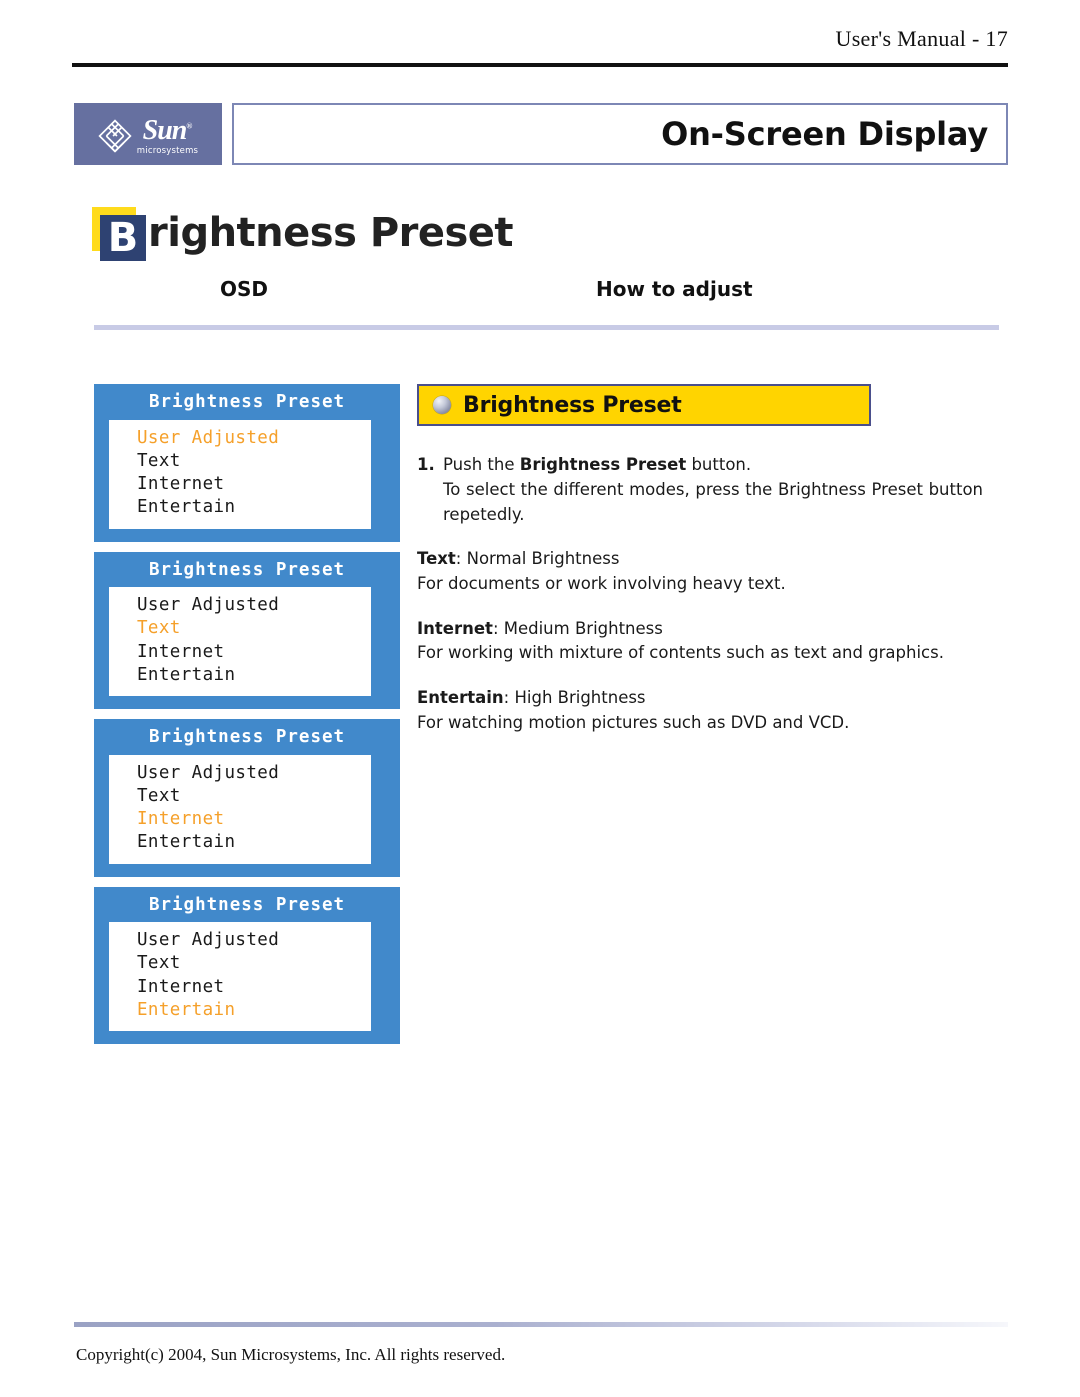 The height and width of the screenshot is (1397, 1080). Describe the element at coordinates (577, 628) in the screenshot. I see `mode-heading-rest: : Medium Brightness` at that location.